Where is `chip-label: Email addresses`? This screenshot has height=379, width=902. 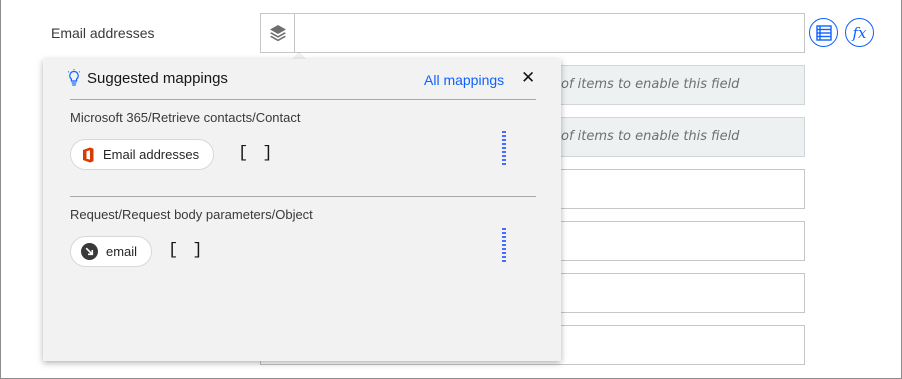
chip-label: Email addresses is located at coordinates (151, 154).